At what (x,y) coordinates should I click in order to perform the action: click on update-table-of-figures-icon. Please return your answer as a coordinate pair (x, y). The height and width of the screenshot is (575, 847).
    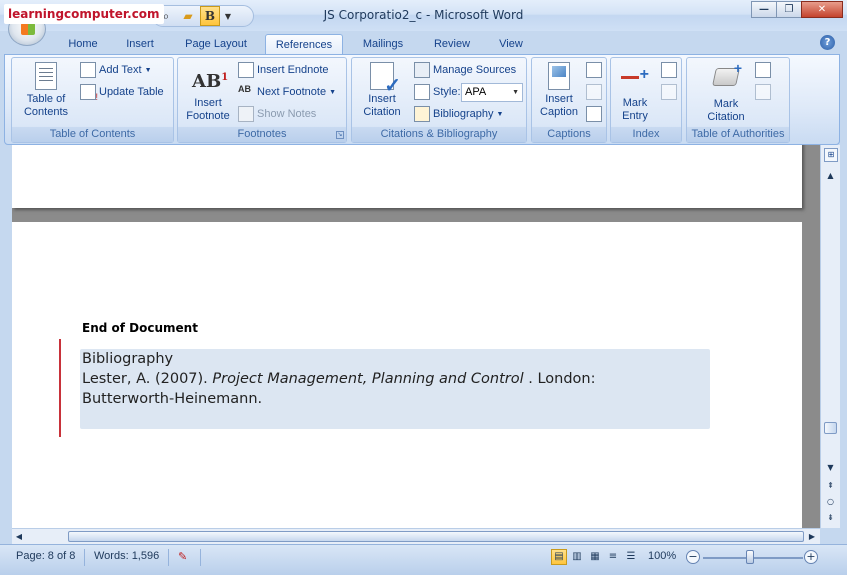
    Looking at the image, I should click on (594, 92).